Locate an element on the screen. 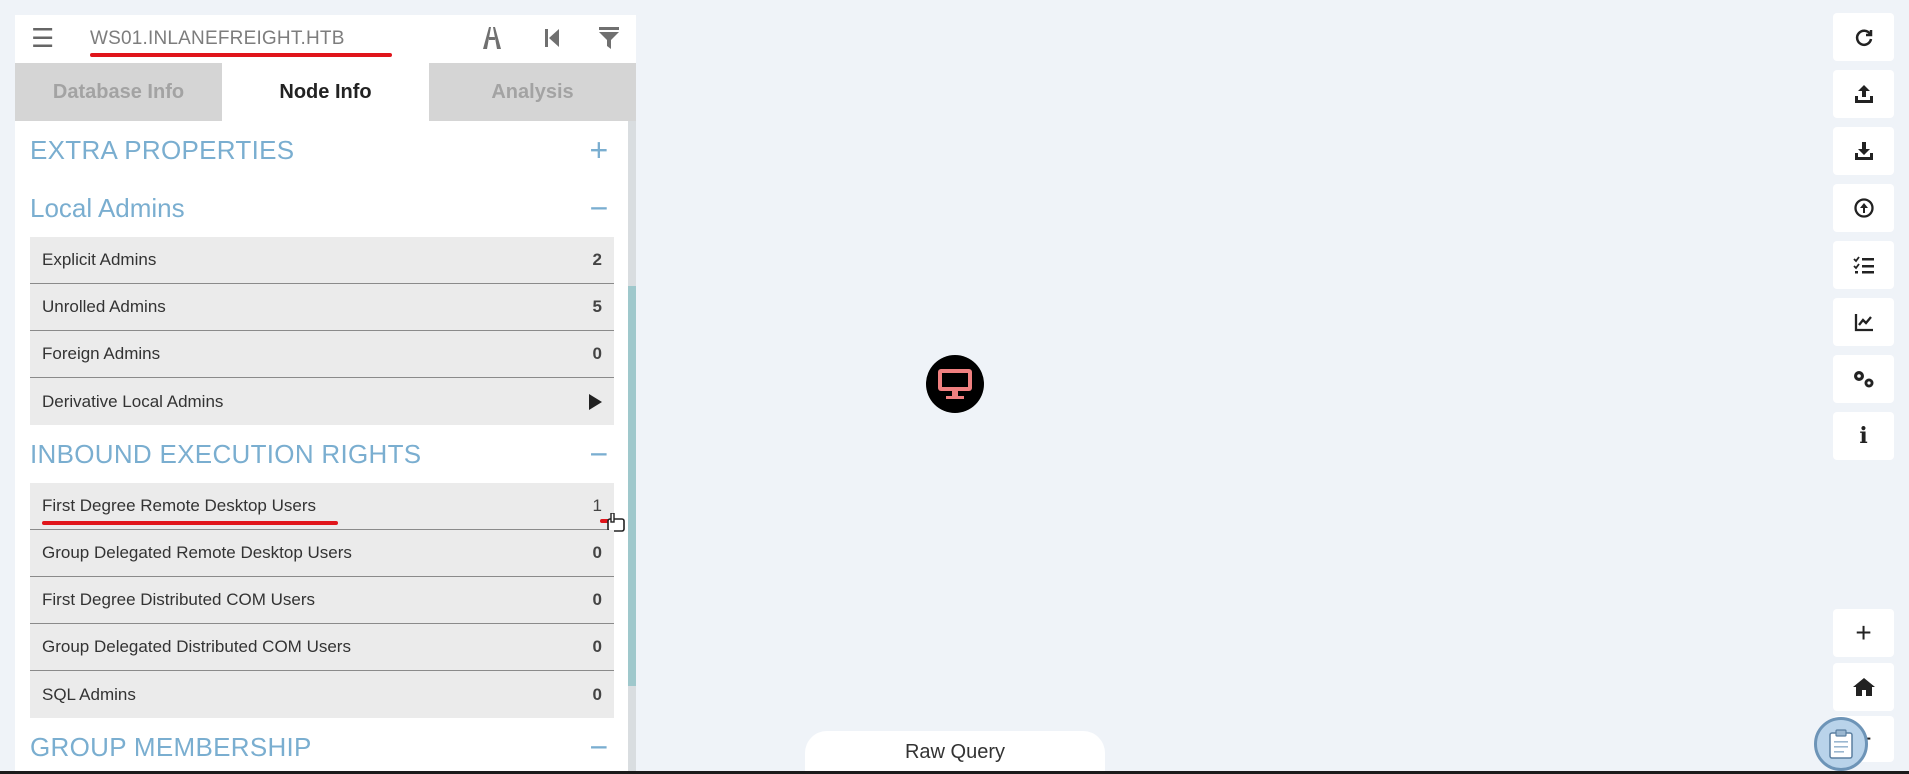 This screenshot has width=1909, height=774. chart-button is located at coordinates (1863, 322).